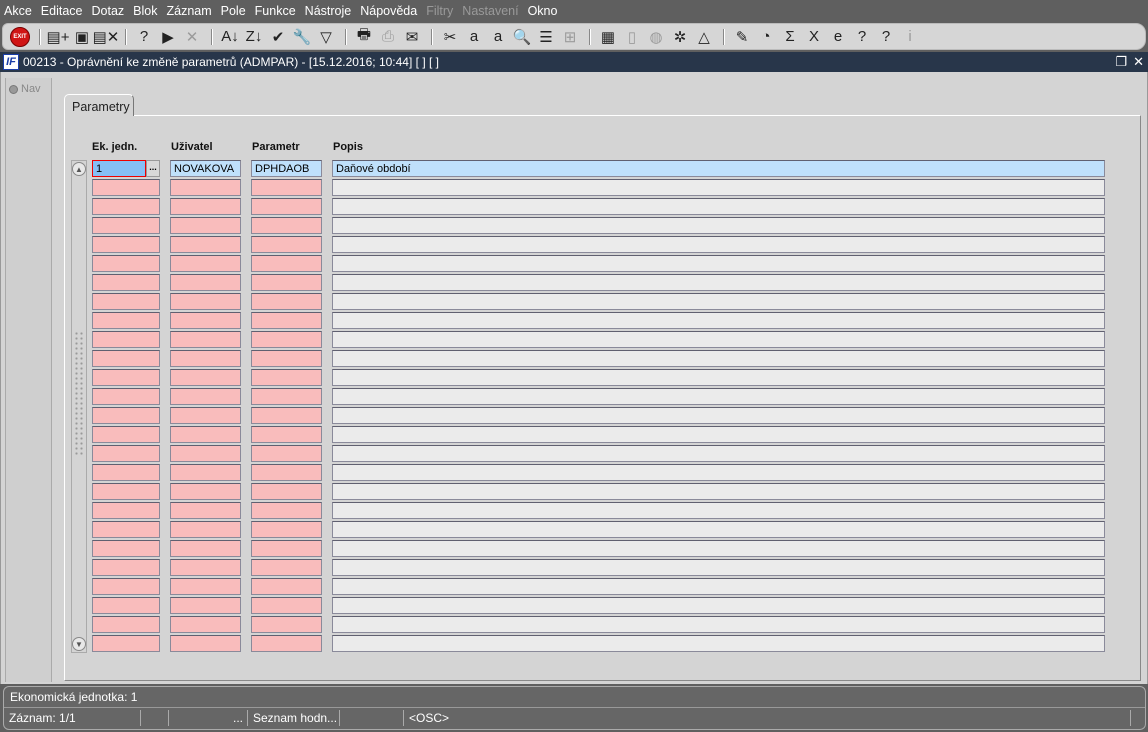 This screenshot has height=732, width=1148. What do you see at coordinates (58, 37) in the screenshot?
I see `insert-record-icon: ▤+` at bounding box center [58, 37].